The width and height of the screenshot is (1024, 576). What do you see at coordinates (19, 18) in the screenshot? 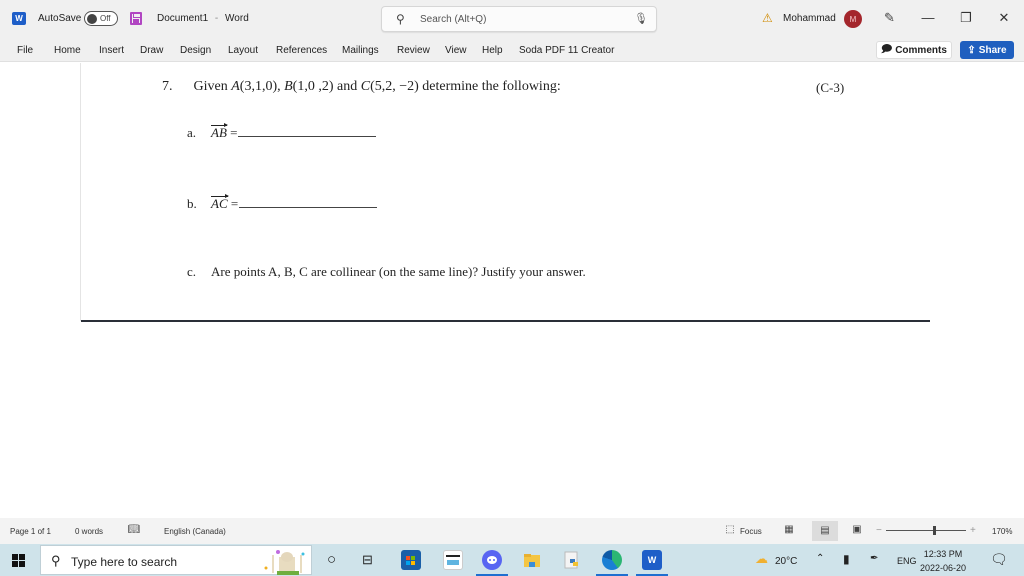
I see `word-app-icon: W` at bounding box center [19, 18].